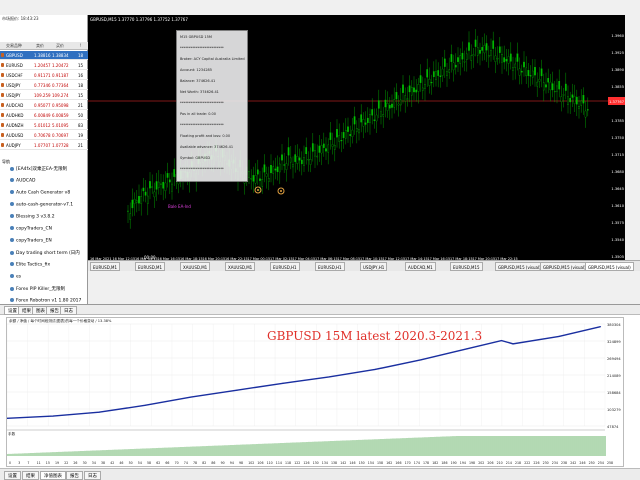  I want to click on row-ask: 109.274, so click(60, 95).